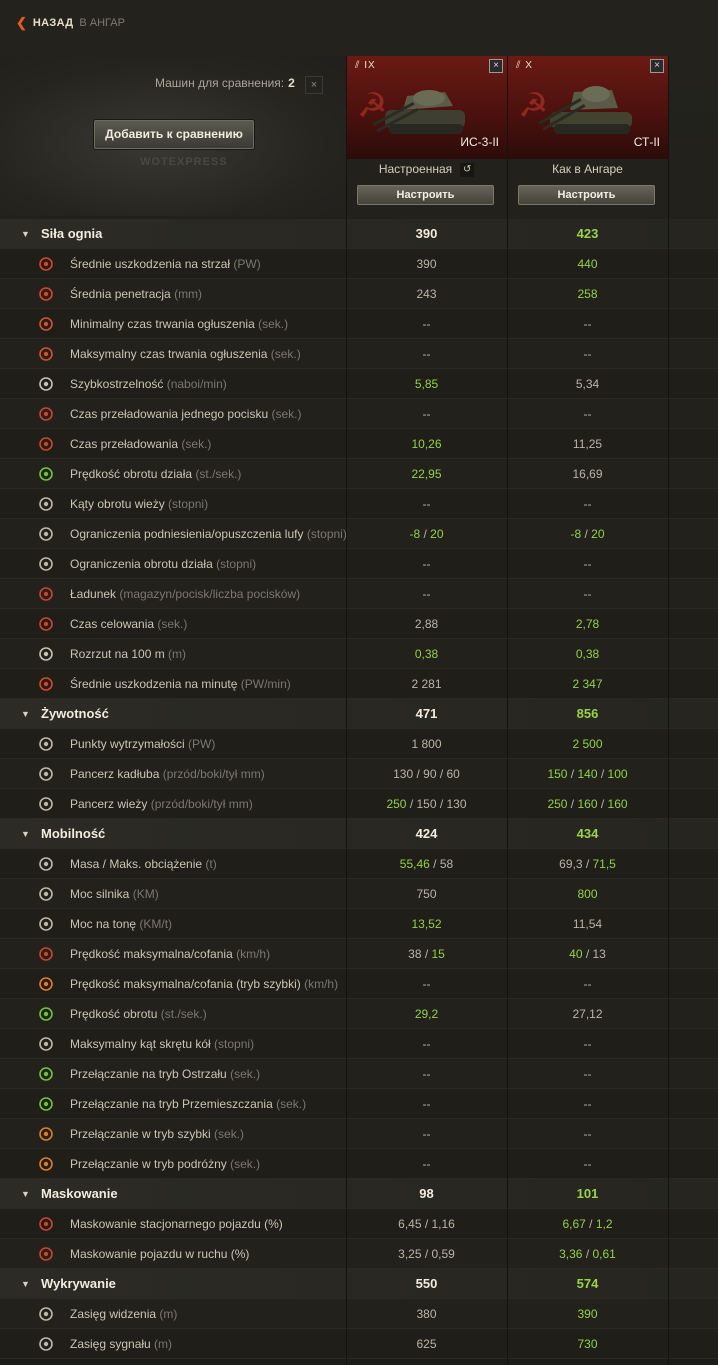 This screenshot has width=718, height=1365. What do you see at coordinates (426, 804) in the screenshot?
I see `stat-value-tank-1: 250 / 150 / 130` at bounding box center [426, 804].